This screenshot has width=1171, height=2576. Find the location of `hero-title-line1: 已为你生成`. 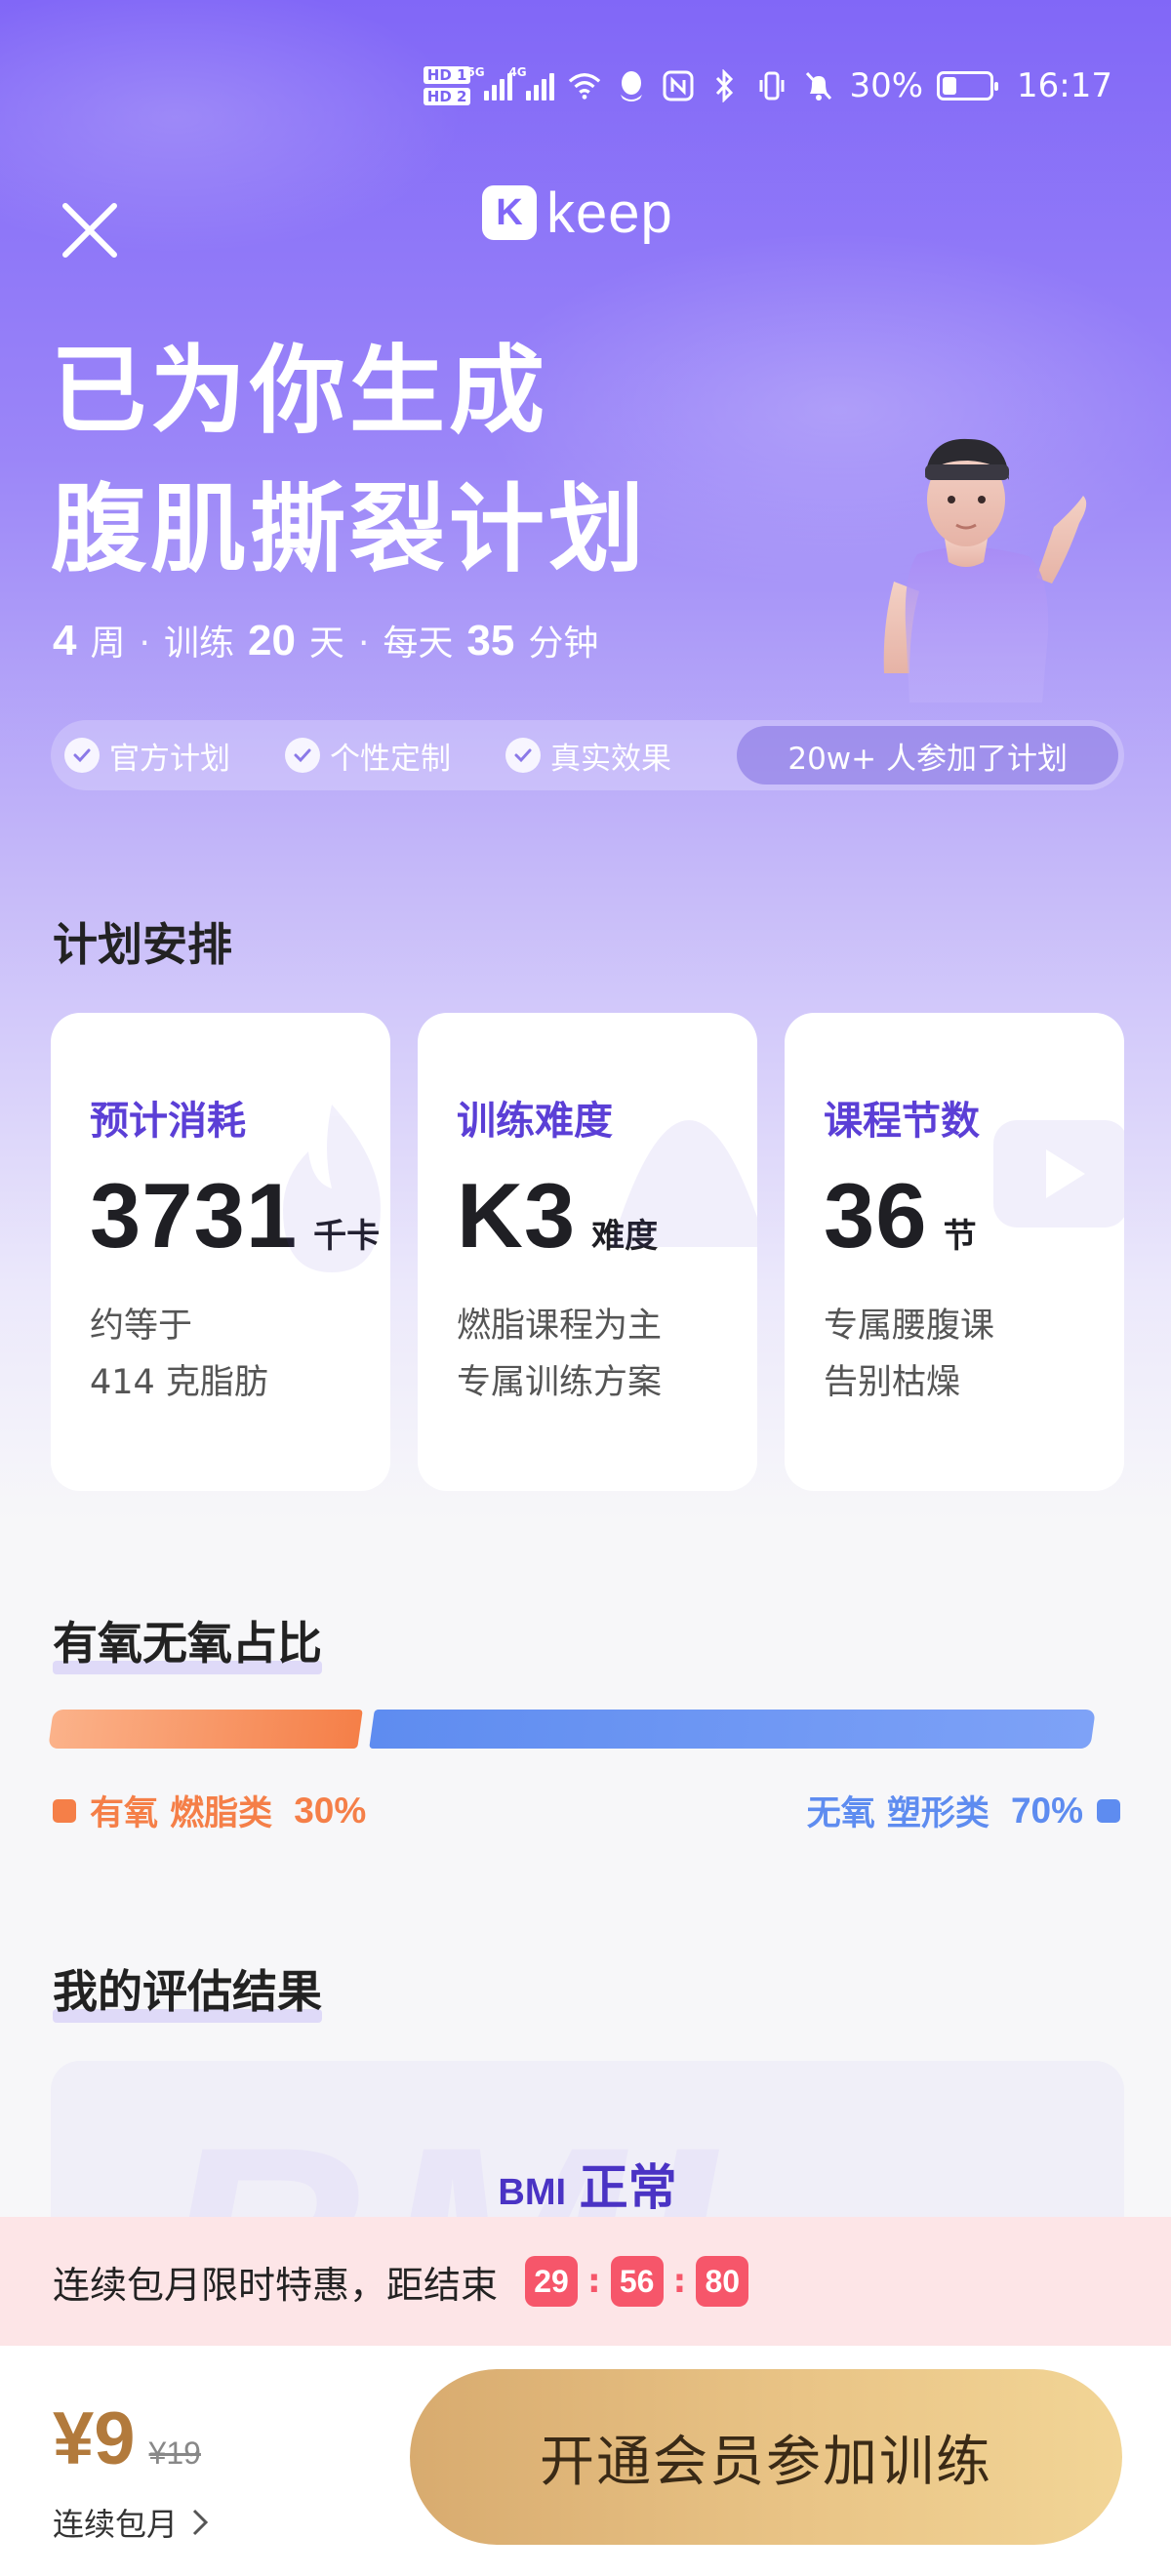

hero-title-line1: 已为你生成 is located at coordinates (300, 391).